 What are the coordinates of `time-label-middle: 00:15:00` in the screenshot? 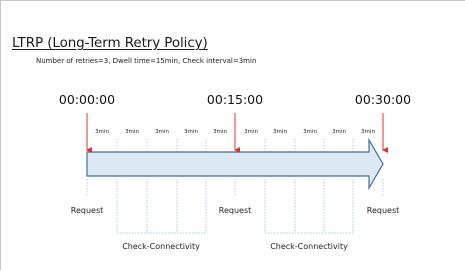 It's located at (235, 99).